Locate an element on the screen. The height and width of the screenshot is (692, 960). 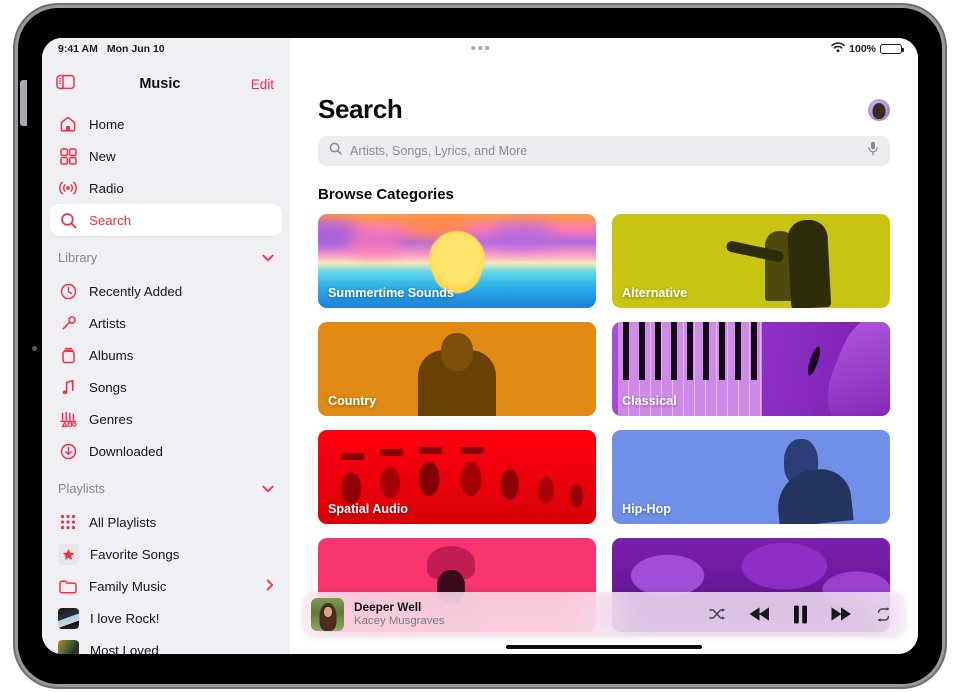
status-date: Mon Jun 10 is located at coordinates (135, 49).